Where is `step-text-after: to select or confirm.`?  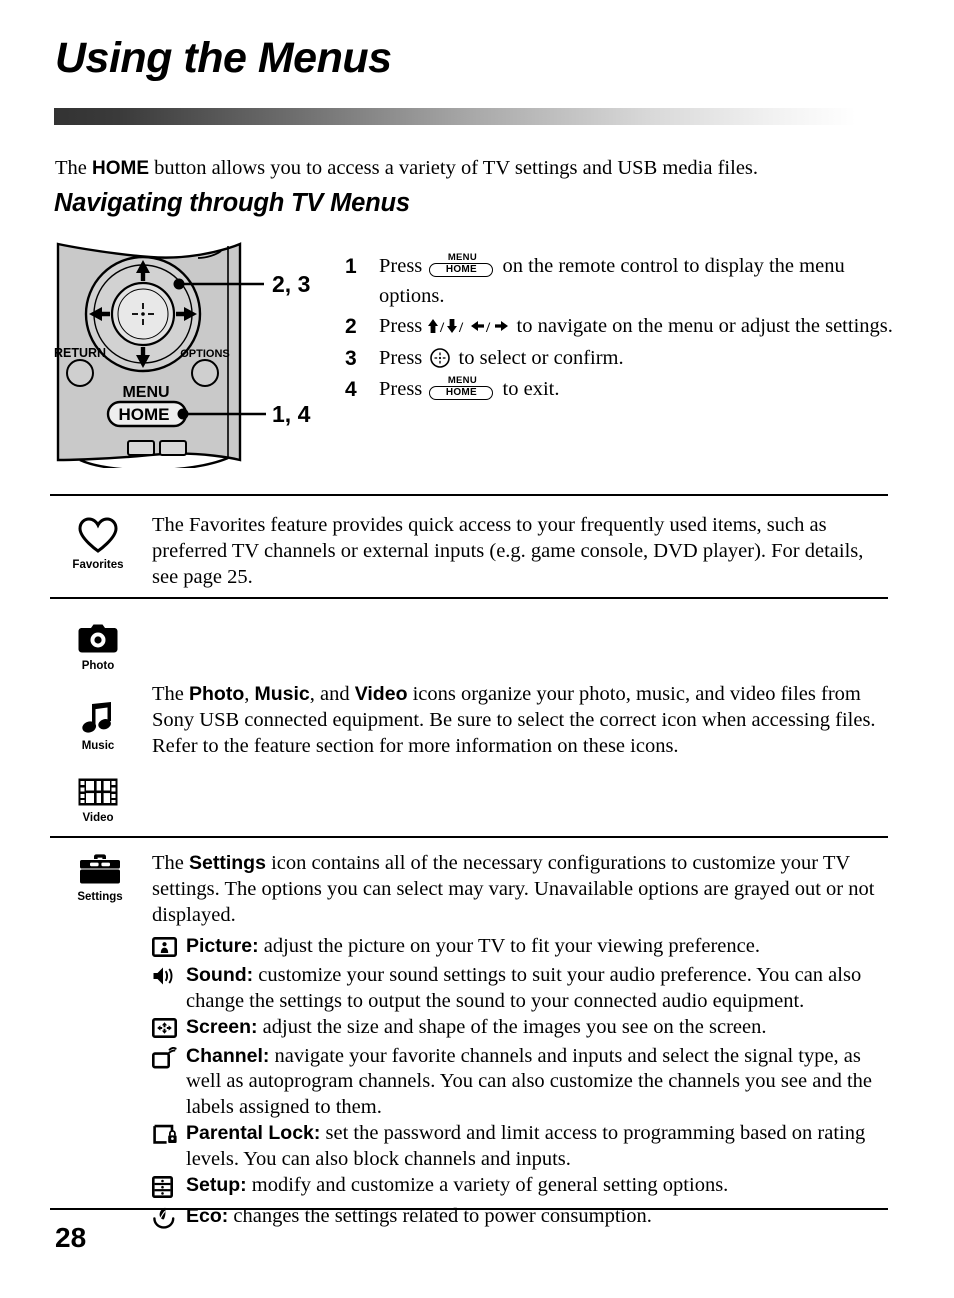 step-text-after: to select or confirm. is located at coordinates (538, 357).